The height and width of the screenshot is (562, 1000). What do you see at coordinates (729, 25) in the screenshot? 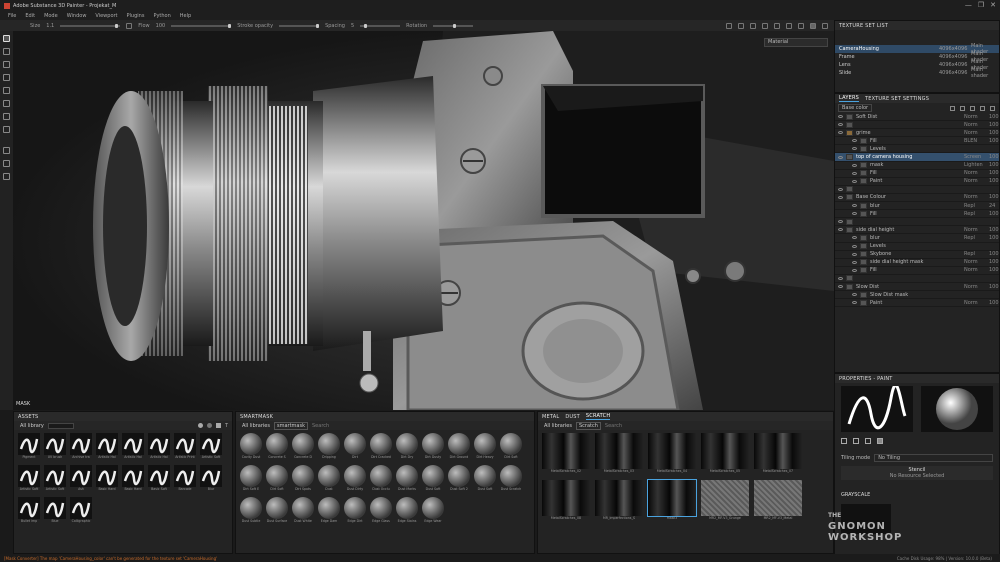
I see `pause-icon` at bounding box center [729, 25].